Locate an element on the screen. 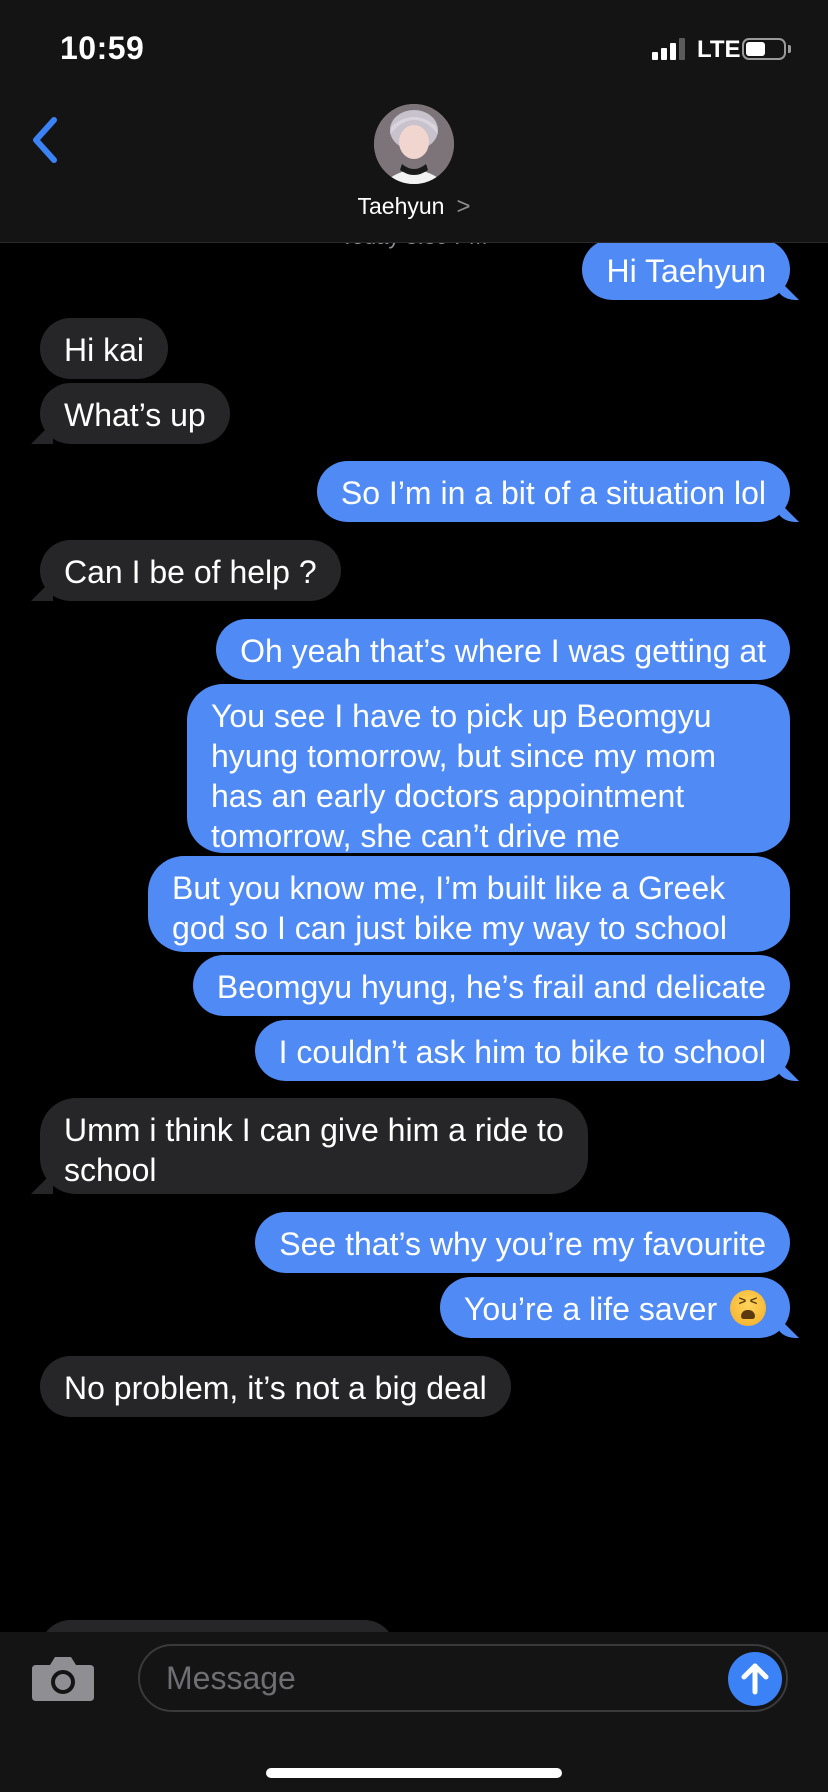  send-button is located at coordinates (755, 1679).